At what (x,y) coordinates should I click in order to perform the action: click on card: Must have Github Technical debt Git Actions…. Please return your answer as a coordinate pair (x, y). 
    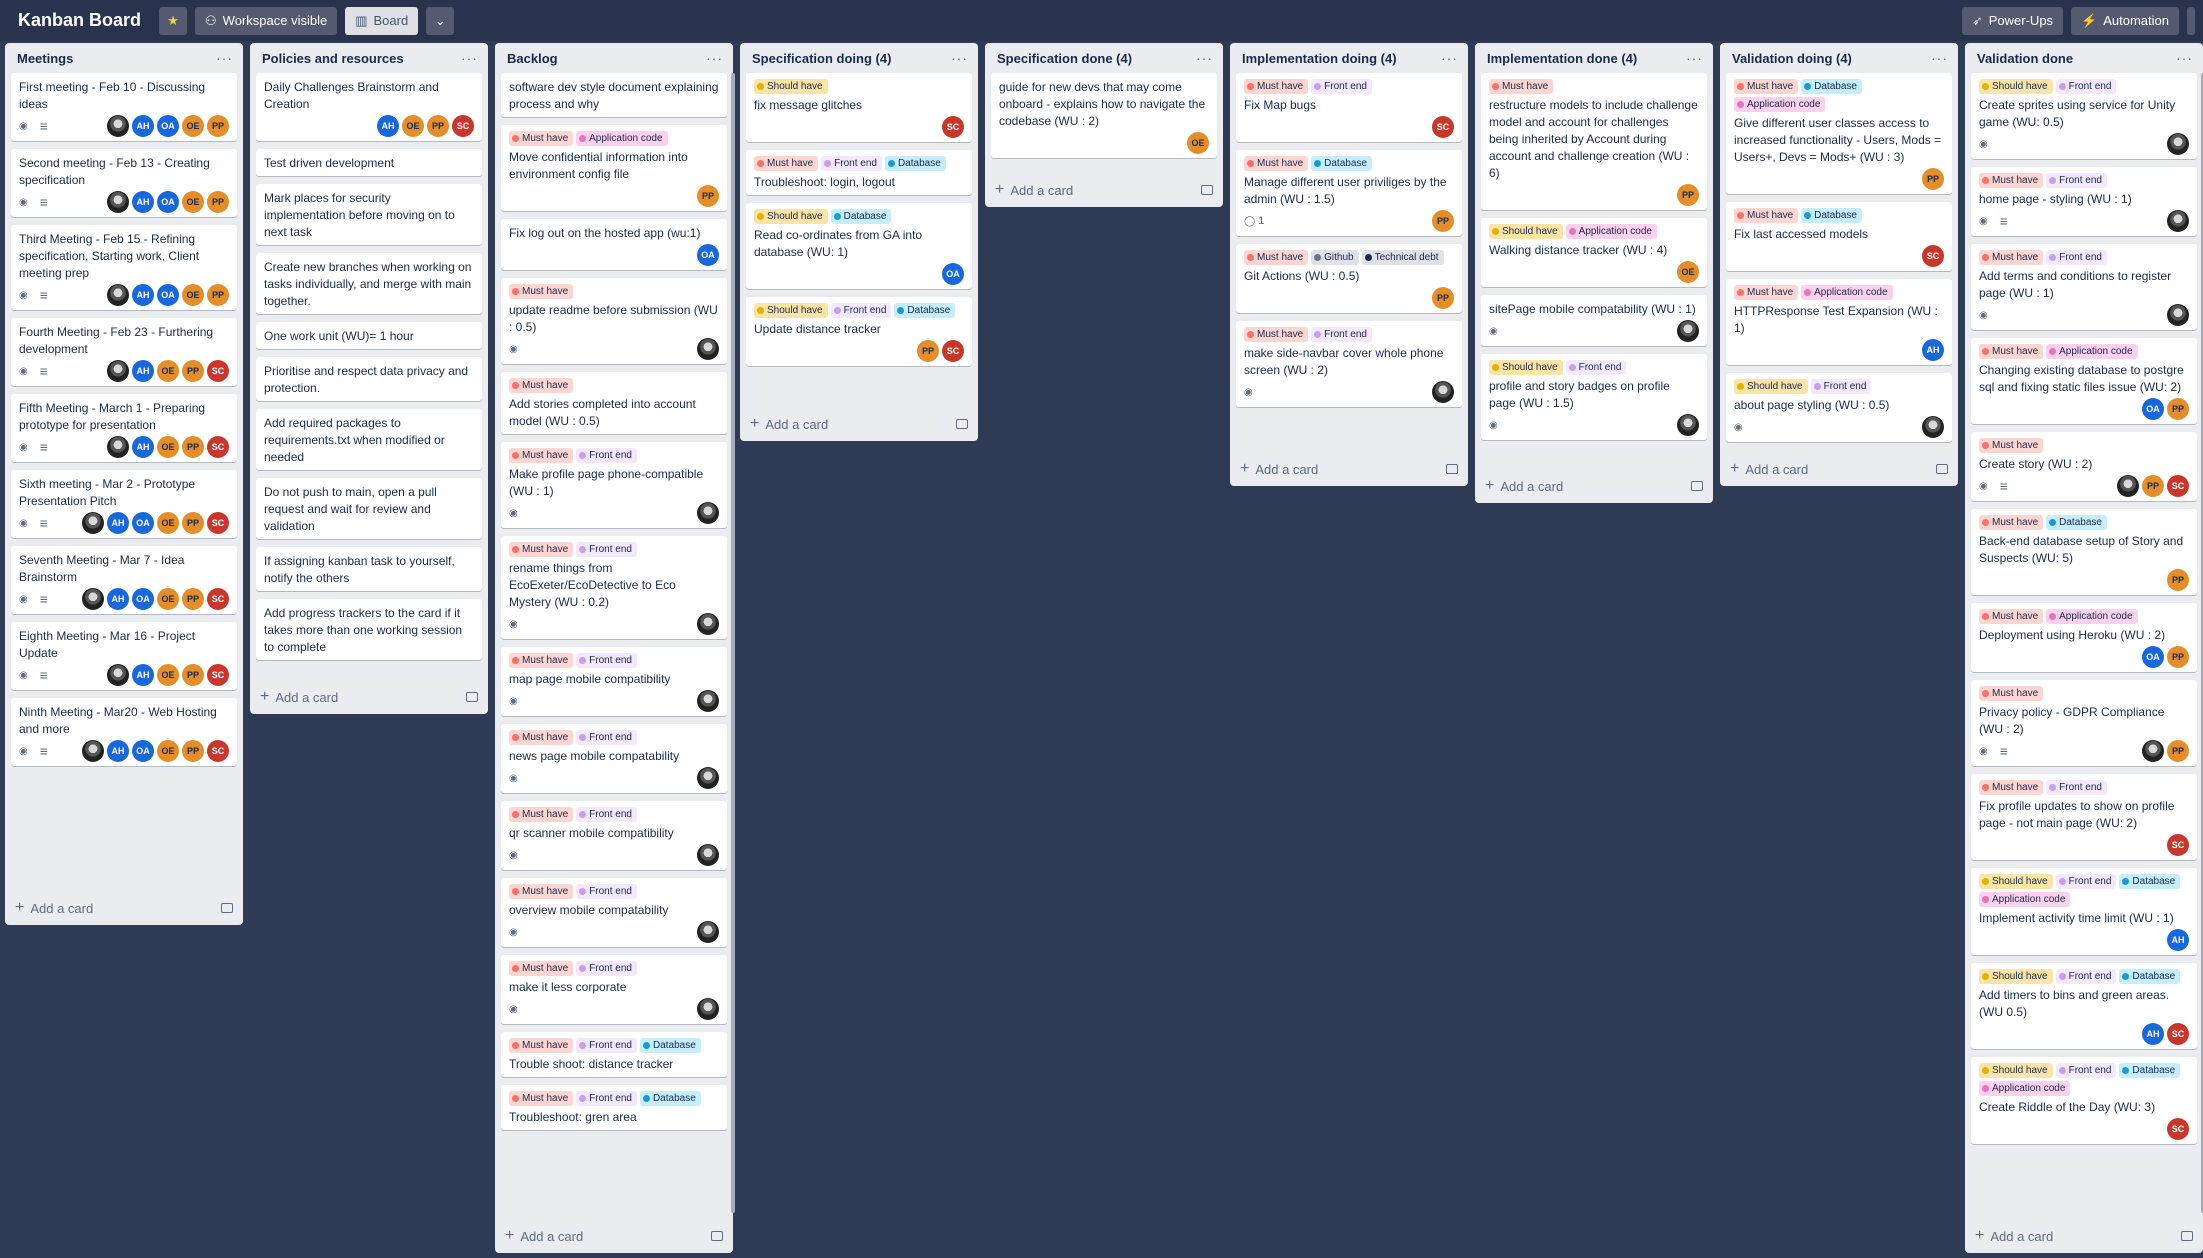
    Looking at the image, I should click on (1349, 278).